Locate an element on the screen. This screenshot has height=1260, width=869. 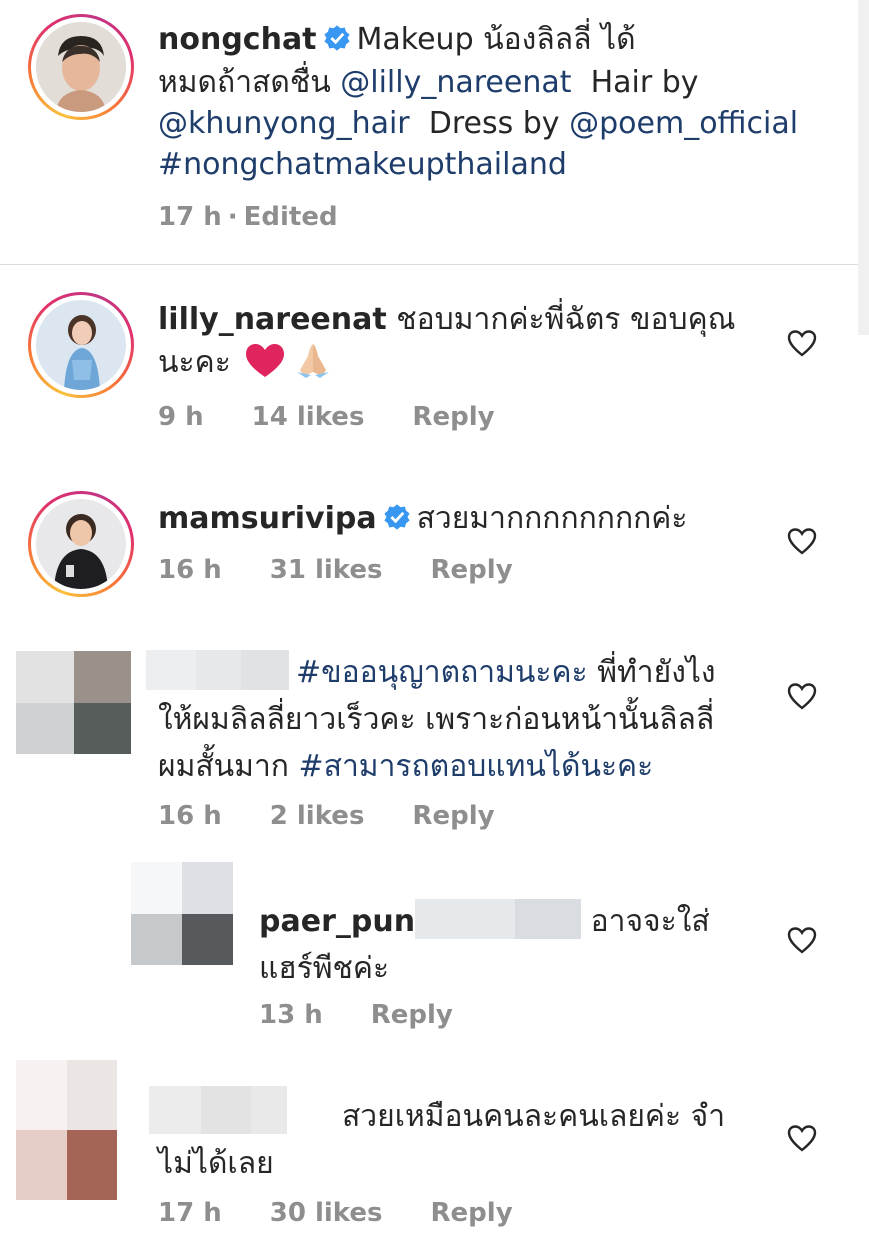
username-redacted is located at coordinates (465, 919).